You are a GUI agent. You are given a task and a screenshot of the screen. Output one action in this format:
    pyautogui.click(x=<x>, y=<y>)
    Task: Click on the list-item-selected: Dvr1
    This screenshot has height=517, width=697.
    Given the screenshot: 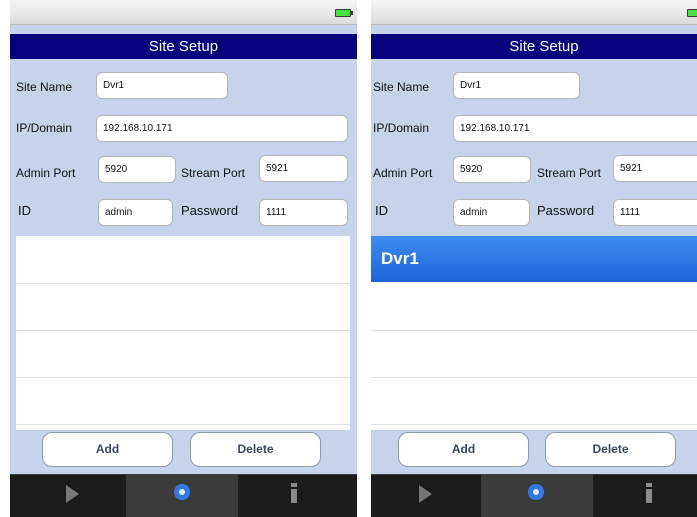 What is the action you would take?
    pyautogui.click(x=534, y=259)
    